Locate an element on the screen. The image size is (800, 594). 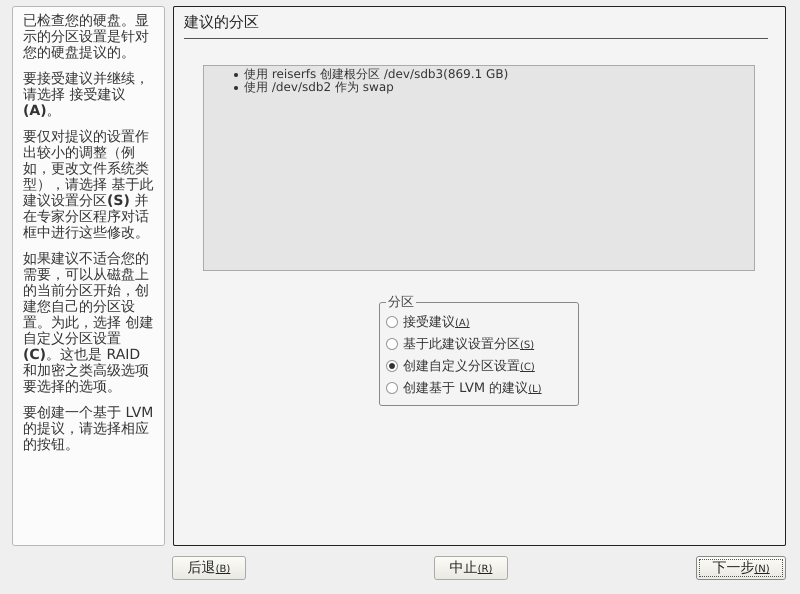
nav-button: 下一步(N) is located at coordinates (741, 568).